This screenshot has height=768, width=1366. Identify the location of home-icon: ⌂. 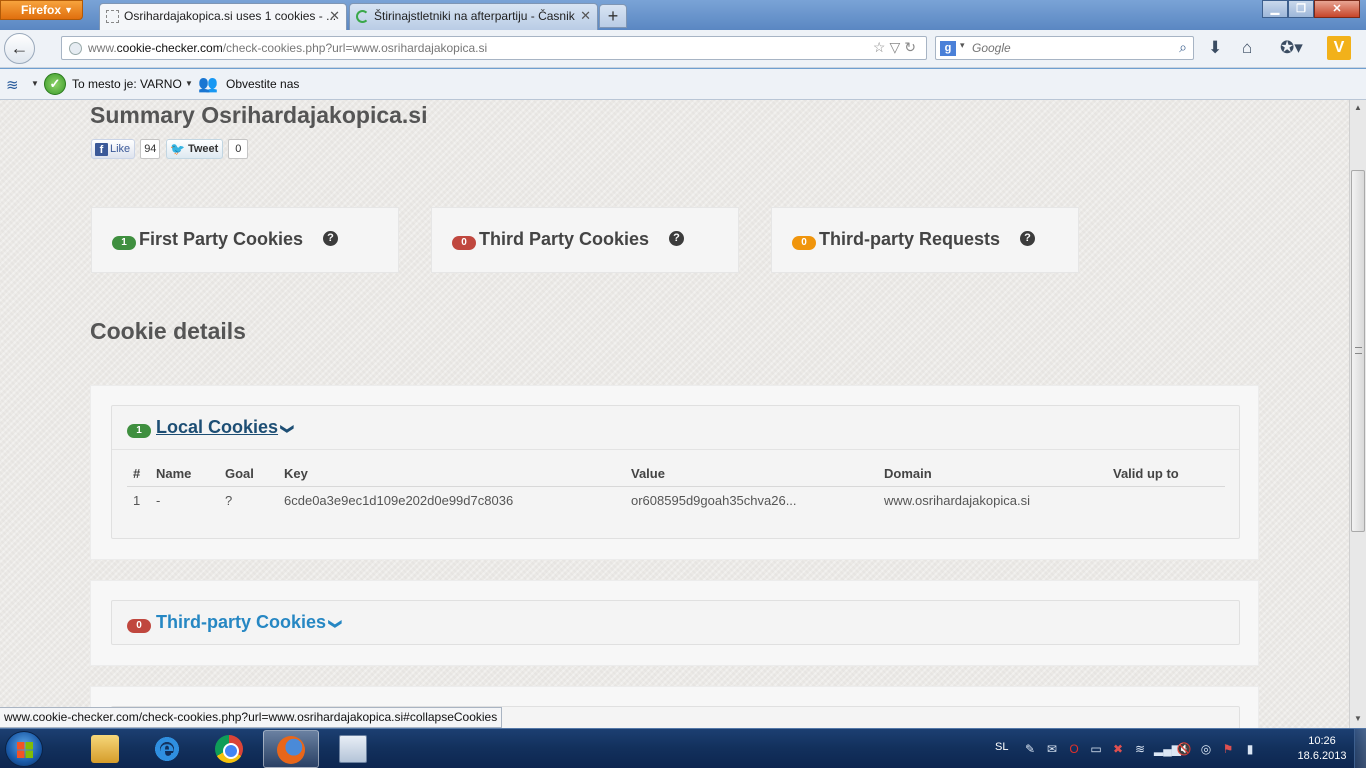
(1247, 48).